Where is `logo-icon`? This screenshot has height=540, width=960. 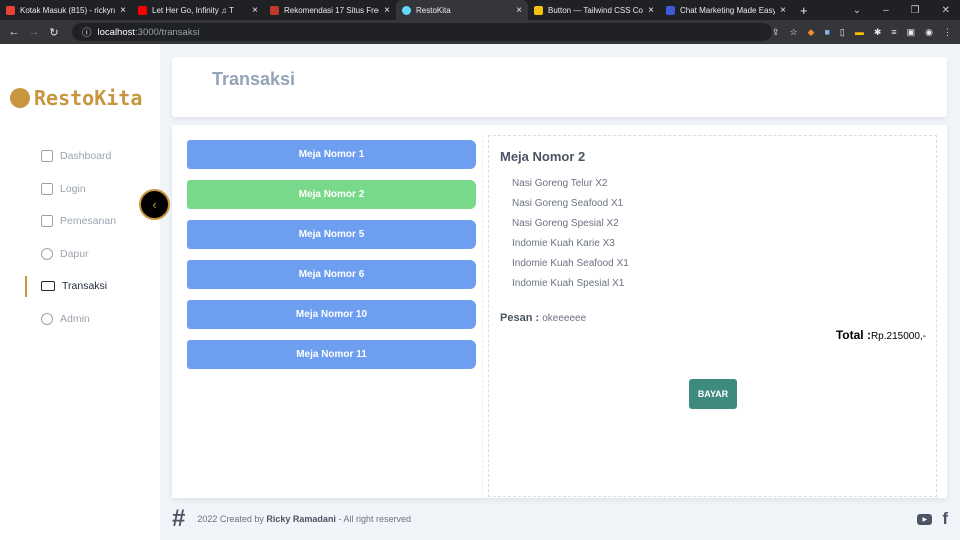 logo-icon is located at coordinates (20, 98).